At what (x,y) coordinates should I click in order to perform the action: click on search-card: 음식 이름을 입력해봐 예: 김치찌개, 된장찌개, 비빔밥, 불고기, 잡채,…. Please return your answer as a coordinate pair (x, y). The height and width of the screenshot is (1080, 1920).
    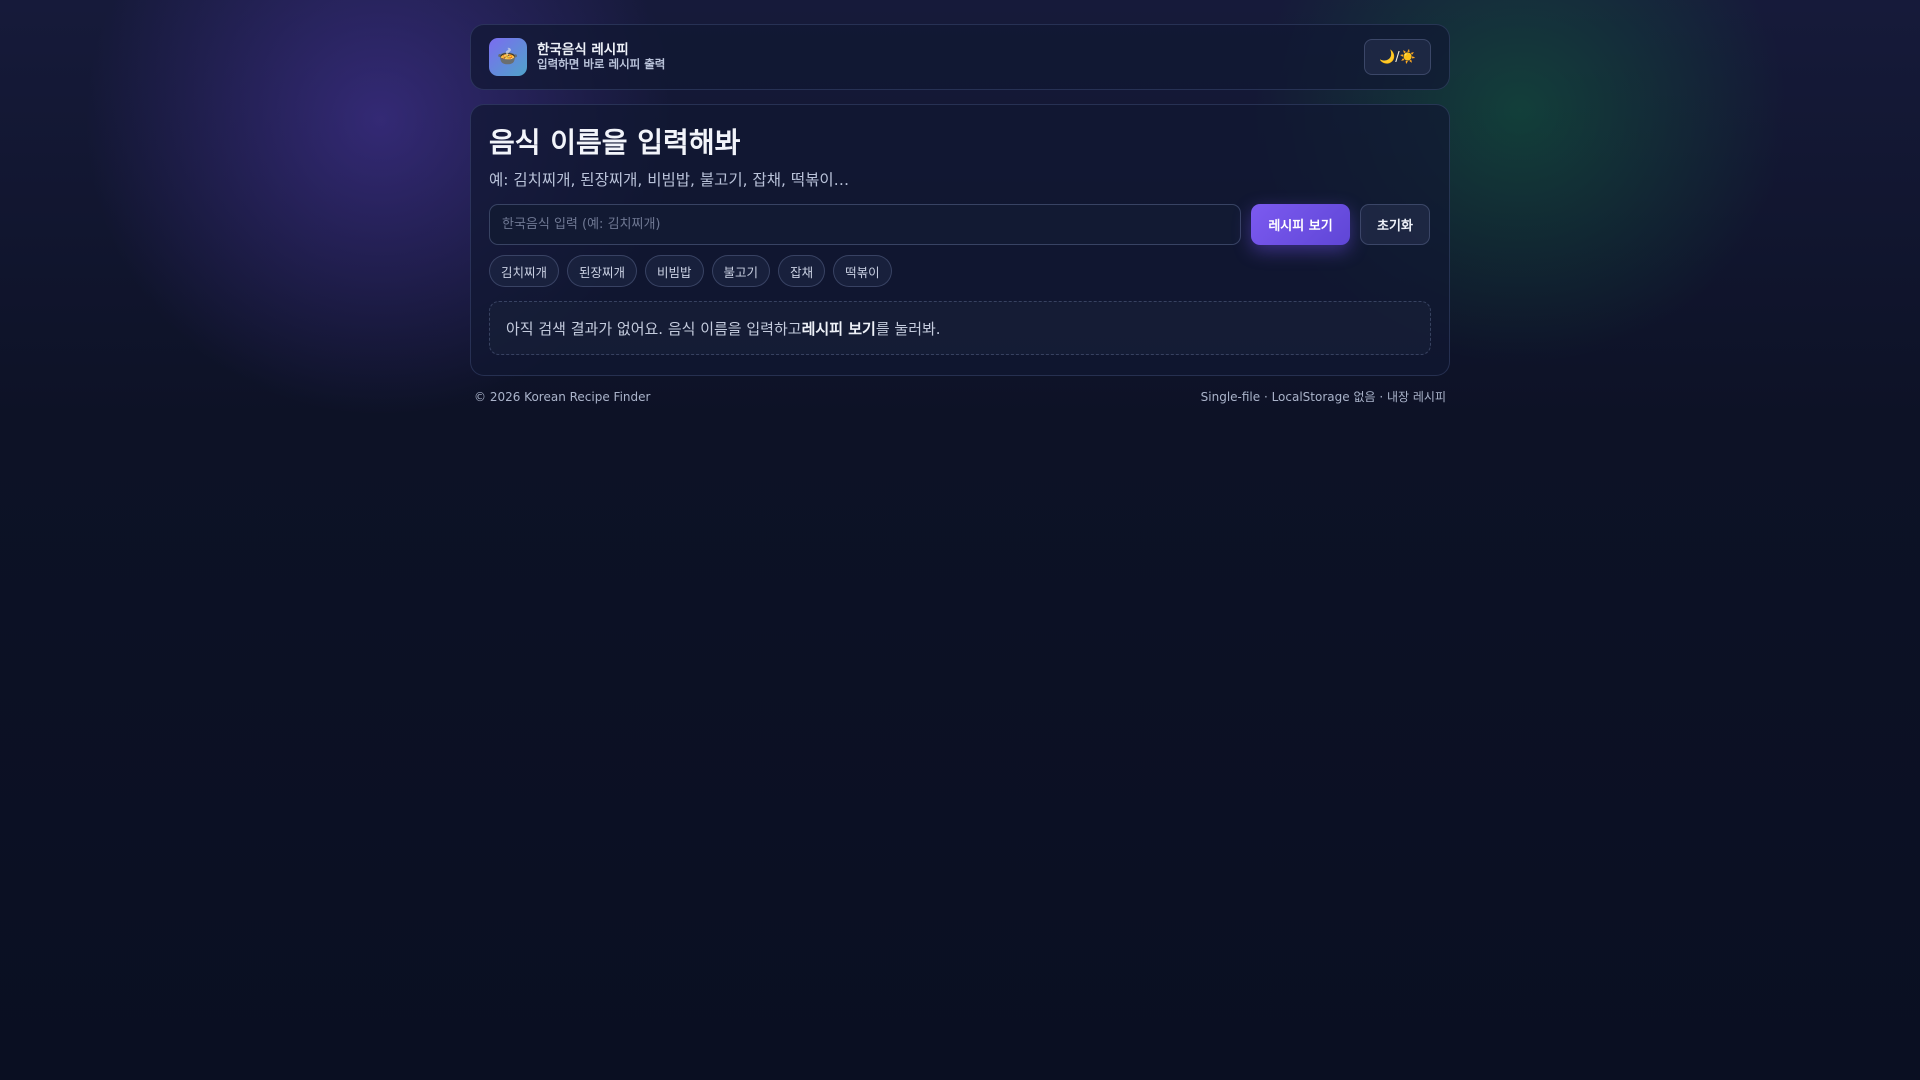
    Looking at the image, I should click on (960, 240).